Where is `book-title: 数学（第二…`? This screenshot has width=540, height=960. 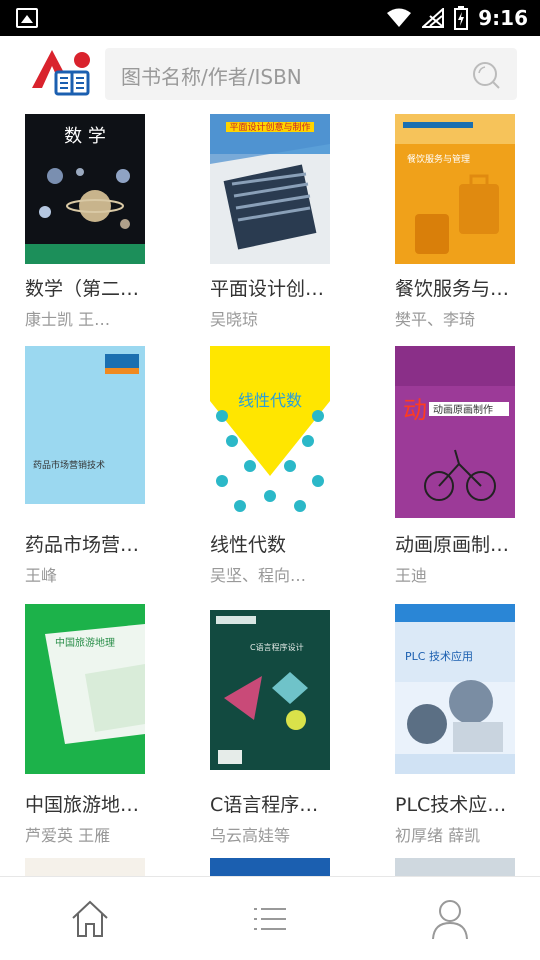 book-title: 数学（第二… is located at coordinates (82, 287).